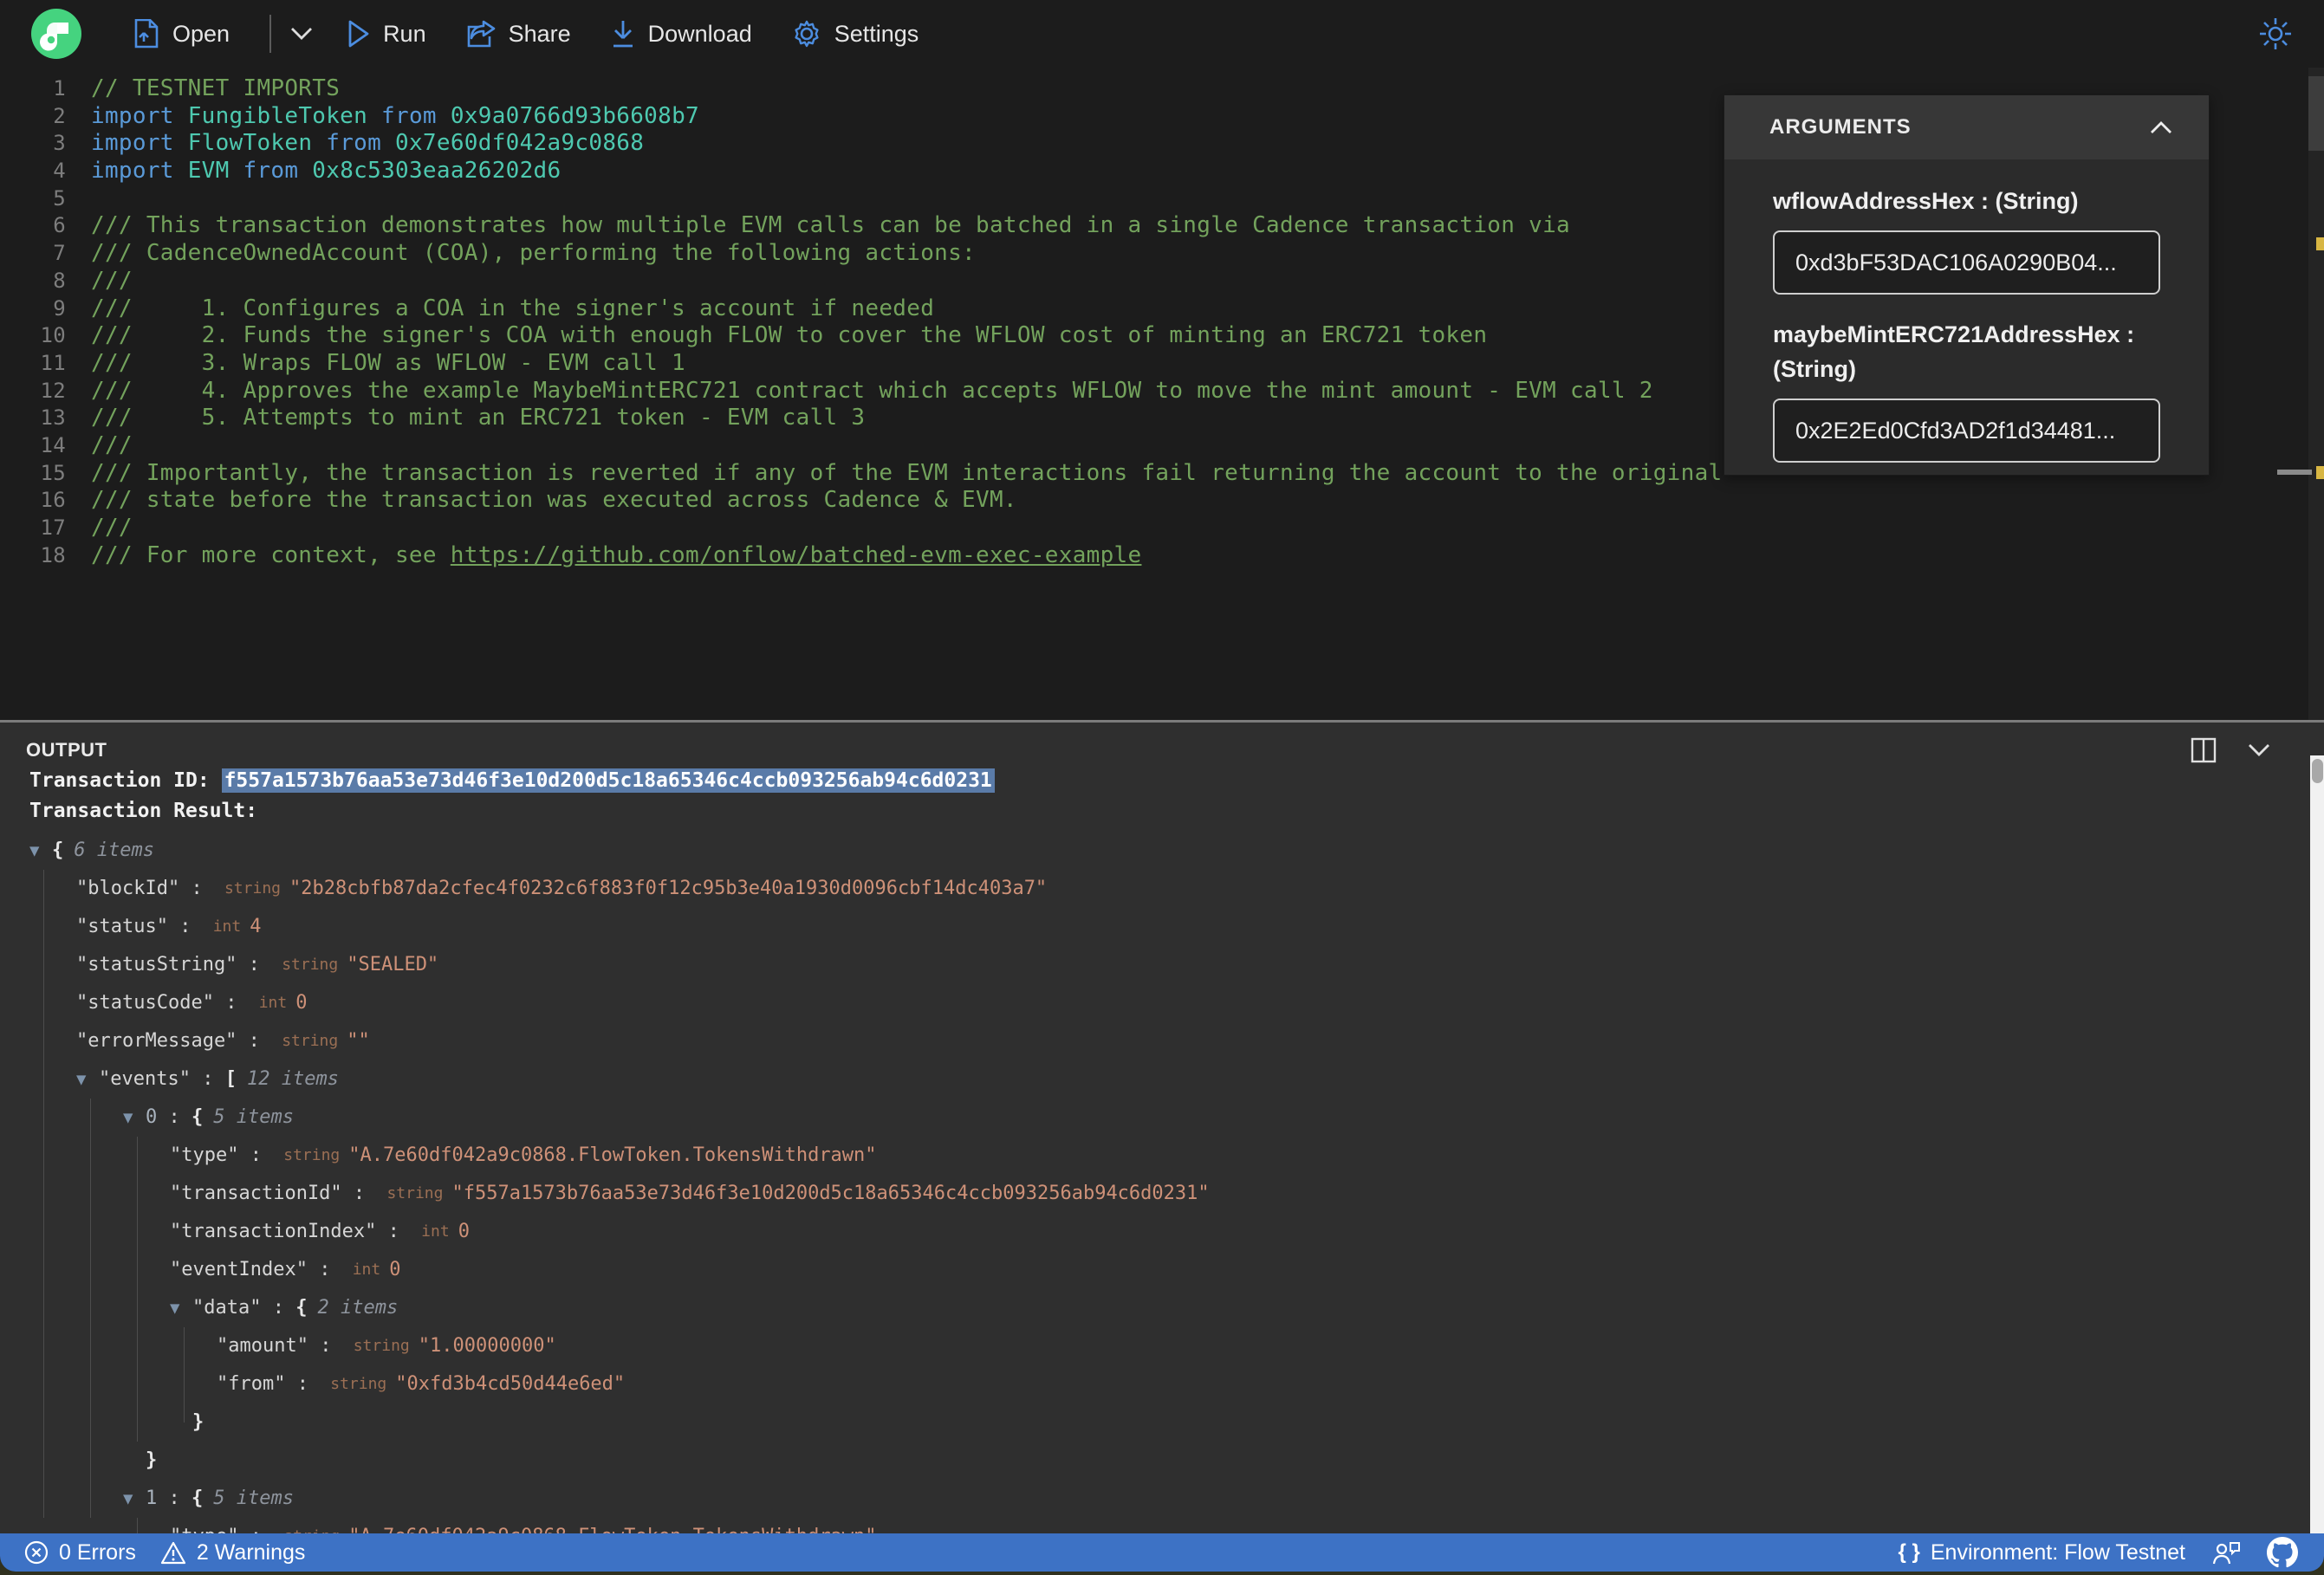 The height and width of the screenshot is (1575, 2324). What do you see at coordinates (2282, 1552) in the screenshot?
I see `github-icon` at bounding box center [2282, 1552].